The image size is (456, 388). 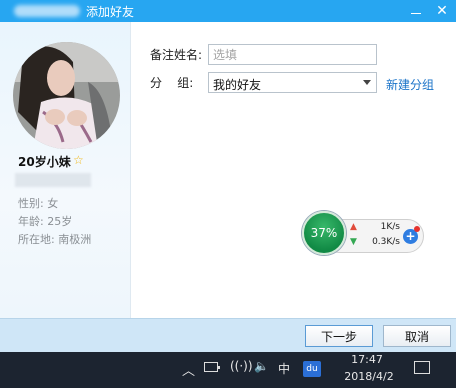 I want to click on close-icon: ✕, so click(x=442, y=11).